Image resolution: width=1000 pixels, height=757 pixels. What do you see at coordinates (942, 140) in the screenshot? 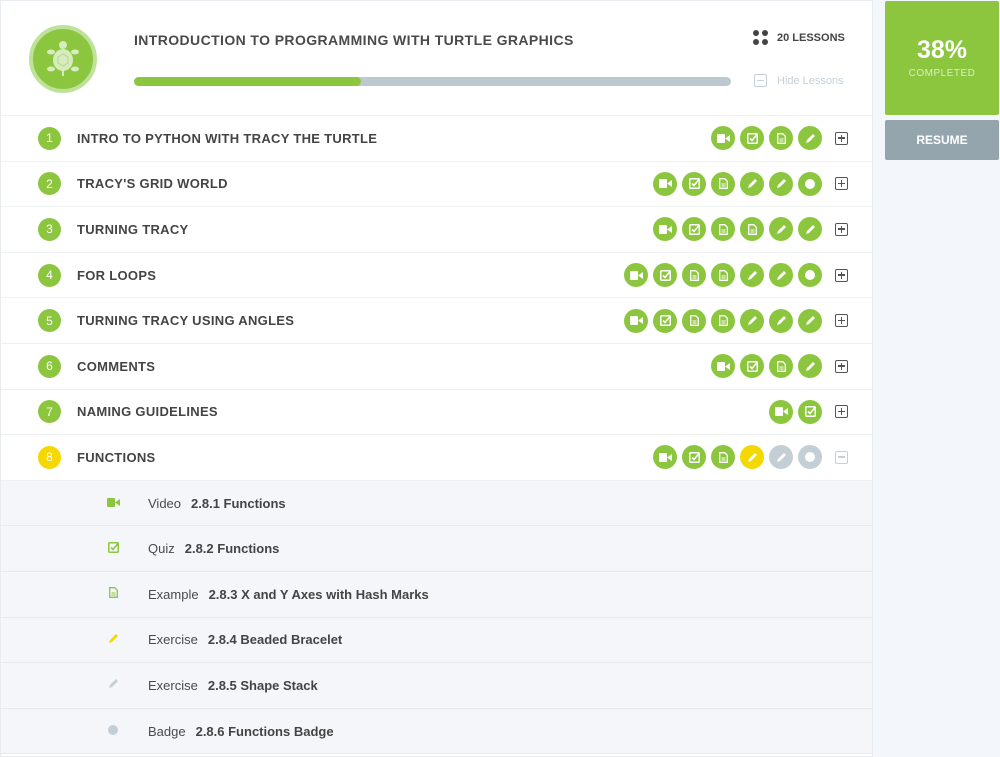
I see `resume-button: RESUME` at bounding box center [942, 140].